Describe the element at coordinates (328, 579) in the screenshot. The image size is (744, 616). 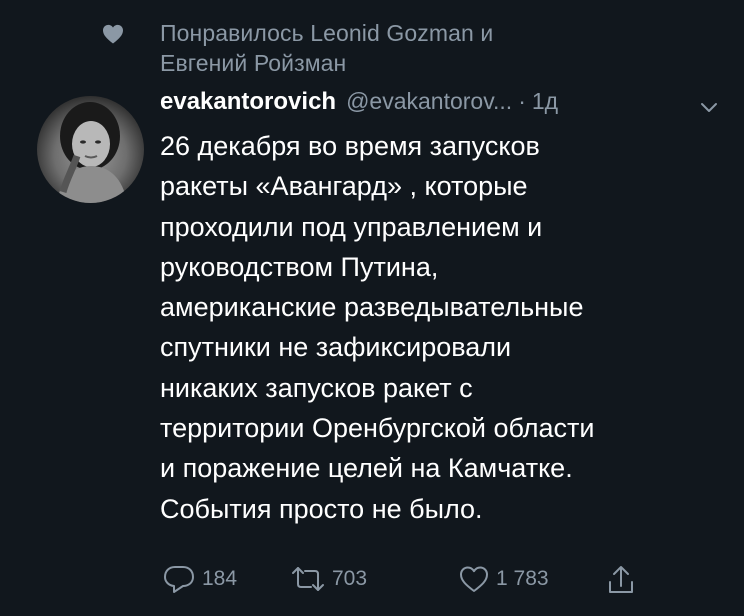
I see `retweet-button: 703` at that location.